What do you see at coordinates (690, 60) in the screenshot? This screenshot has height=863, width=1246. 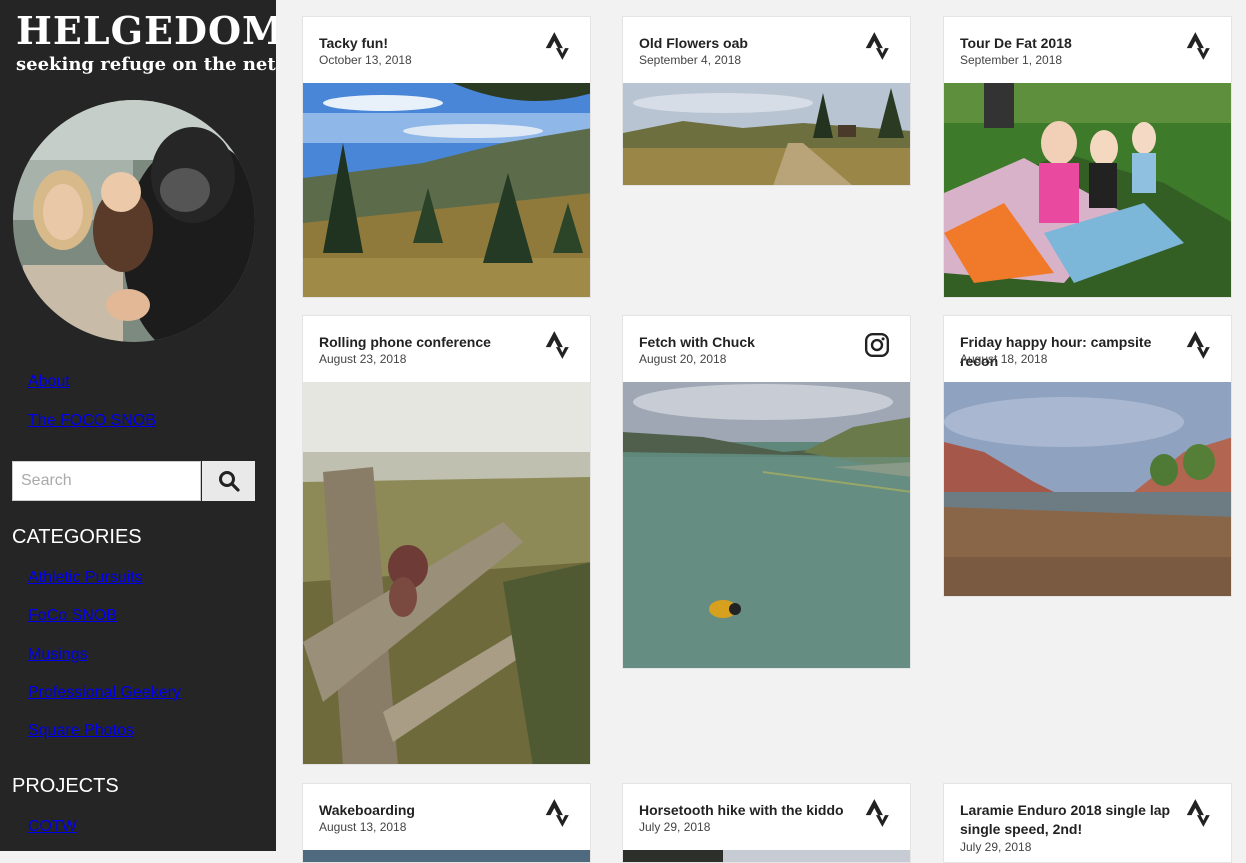 I see `post-date: September 4, 2018` at bounding box center [690, 60].